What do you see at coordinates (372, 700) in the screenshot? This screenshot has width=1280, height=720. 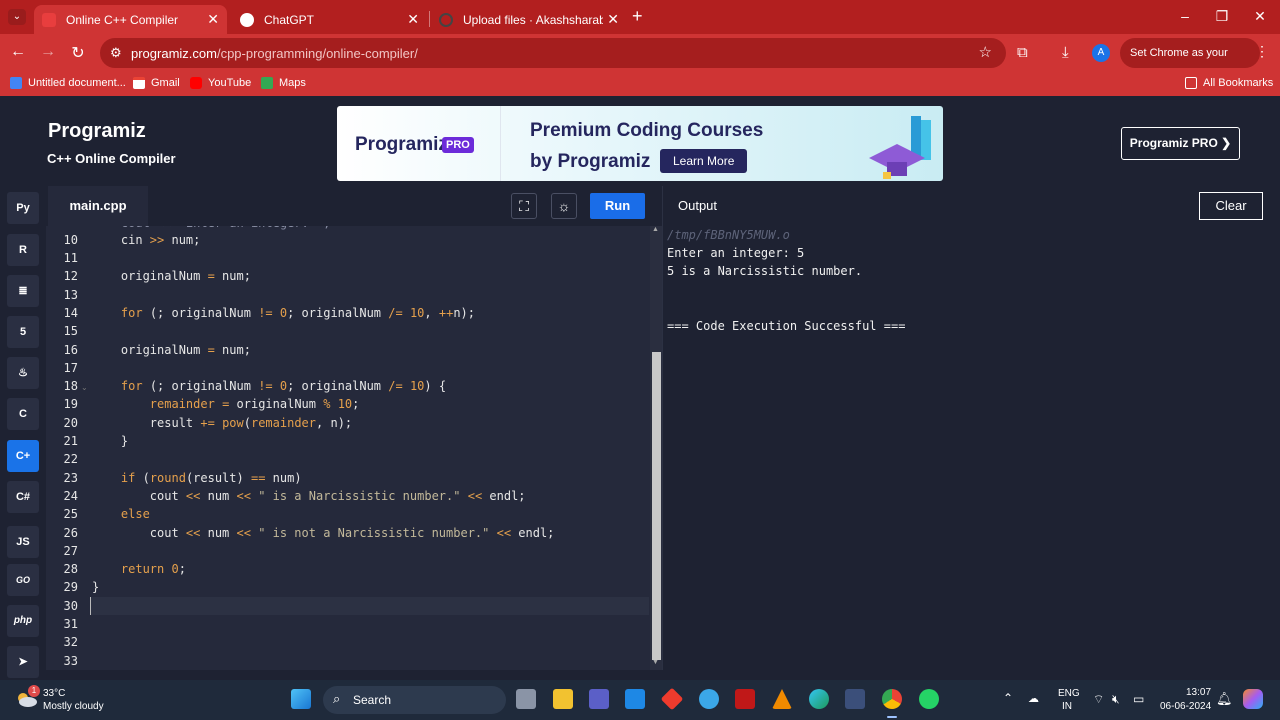 I see `search-label: Search` at bounding box center [372, 700].